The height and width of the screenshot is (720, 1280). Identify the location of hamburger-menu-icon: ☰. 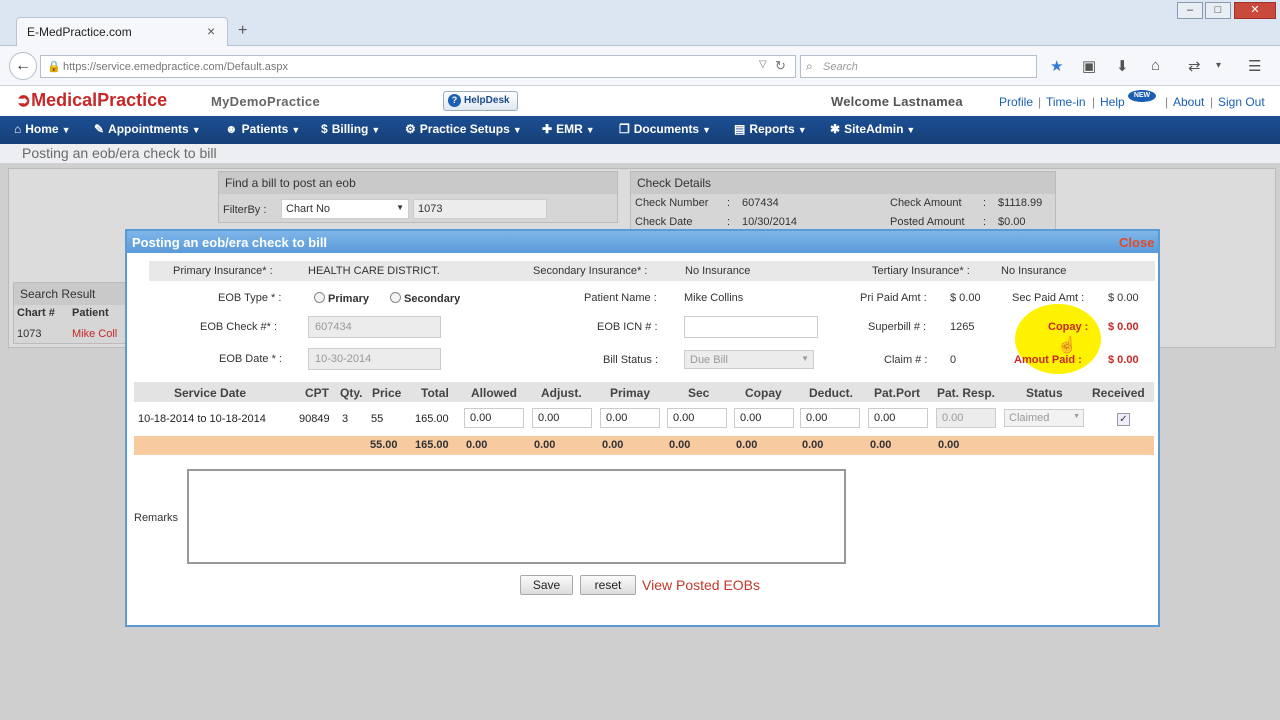
(1254, 66).